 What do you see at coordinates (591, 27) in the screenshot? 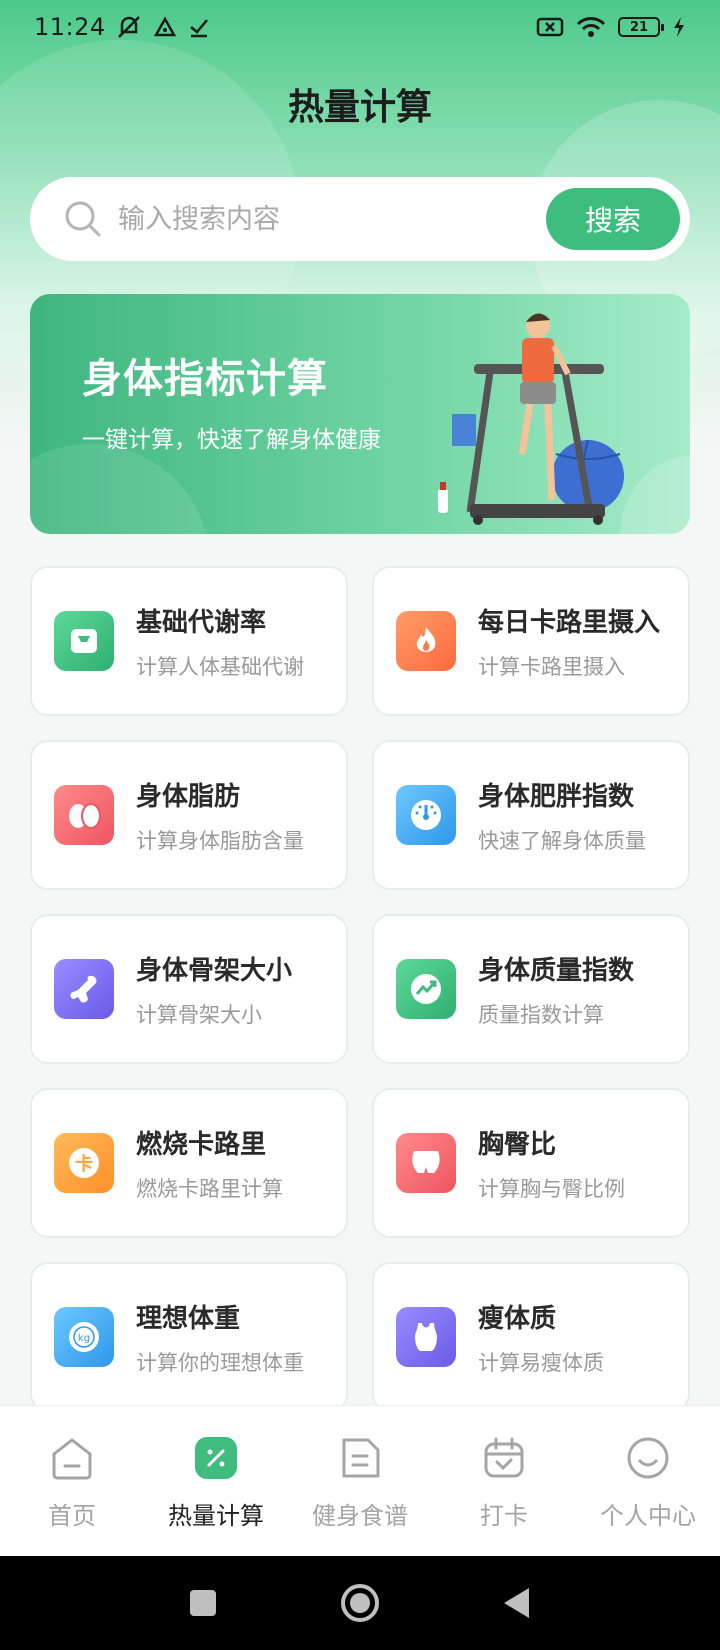
I see `wifi-icon` at bounding box center [591, 27].